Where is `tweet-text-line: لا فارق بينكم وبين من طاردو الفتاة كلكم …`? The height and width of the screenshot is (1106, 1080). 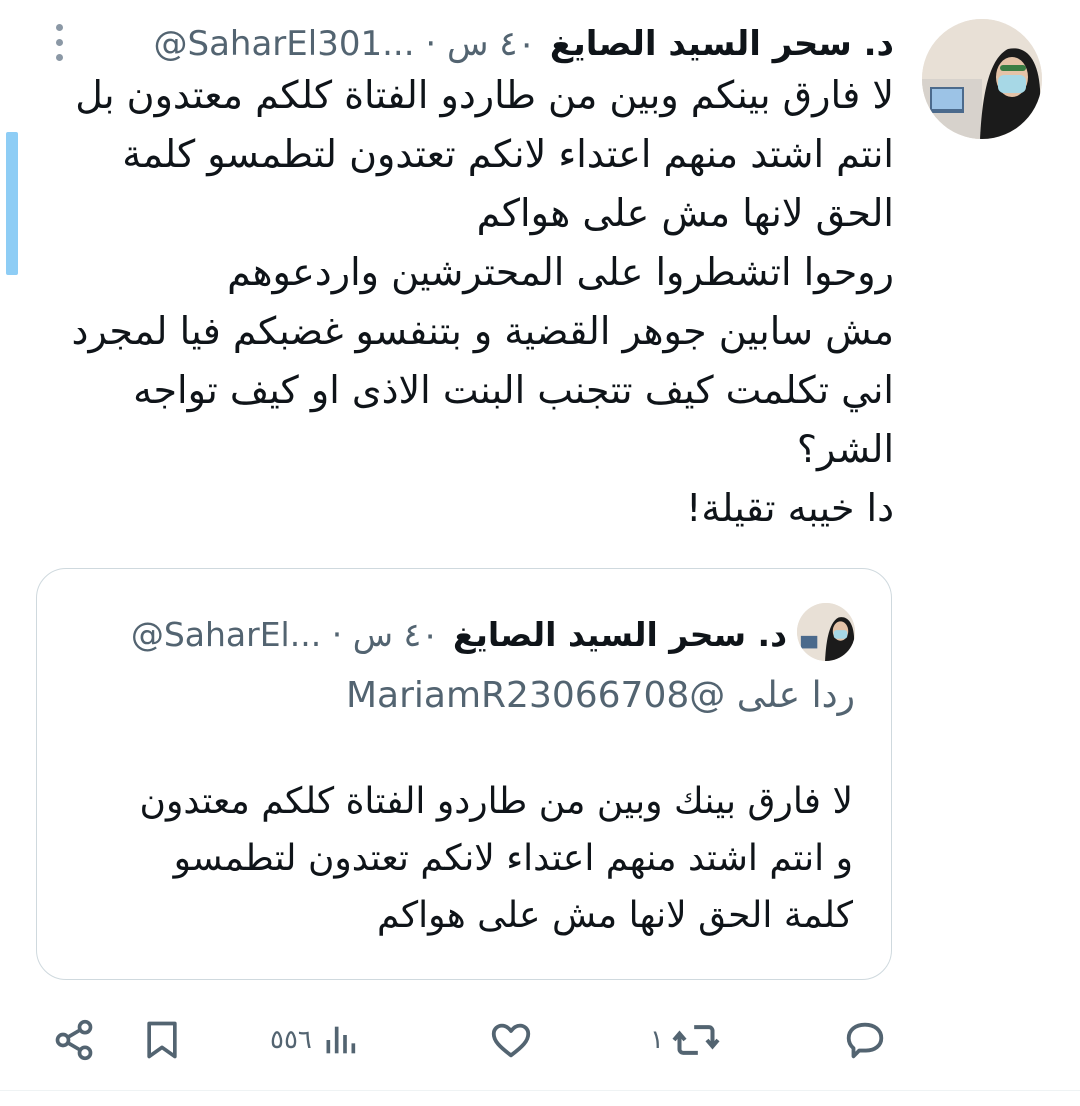 tweet-text-line: لا فارق بينكم وبين من طاردو الفتاة كلكم … is located at coordinates (484, 95).